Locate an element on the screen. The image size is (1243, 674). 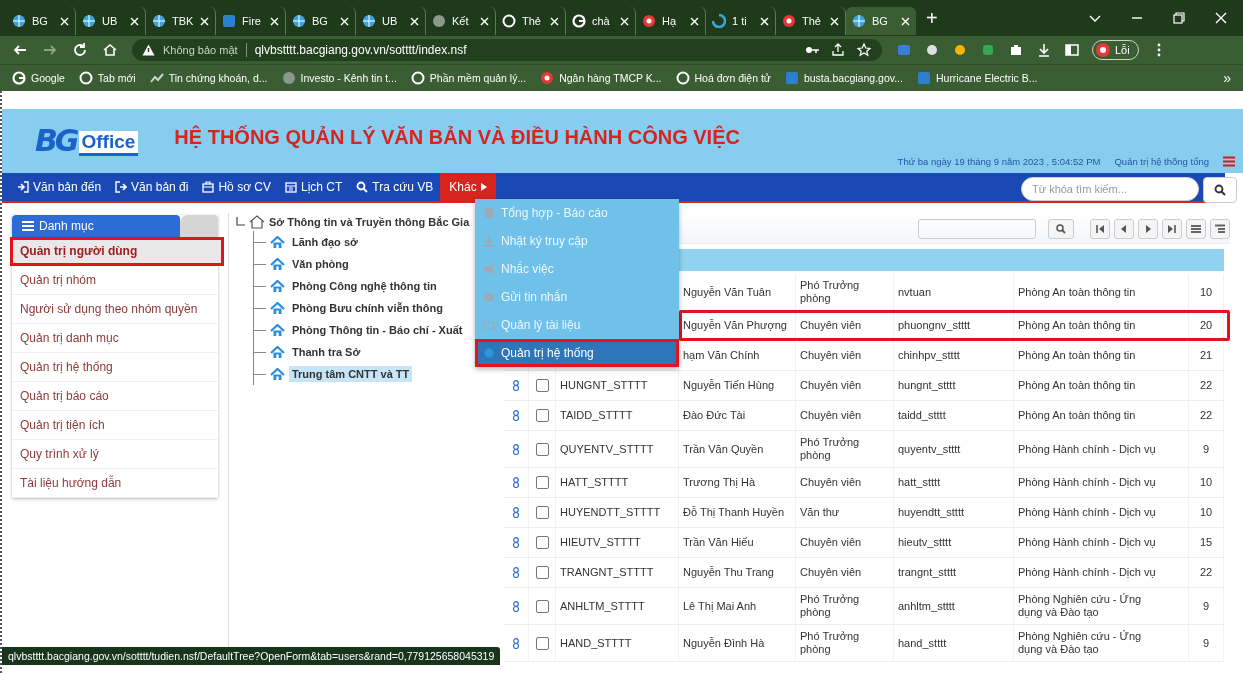
filter-field is located at coordinates (977, 229).